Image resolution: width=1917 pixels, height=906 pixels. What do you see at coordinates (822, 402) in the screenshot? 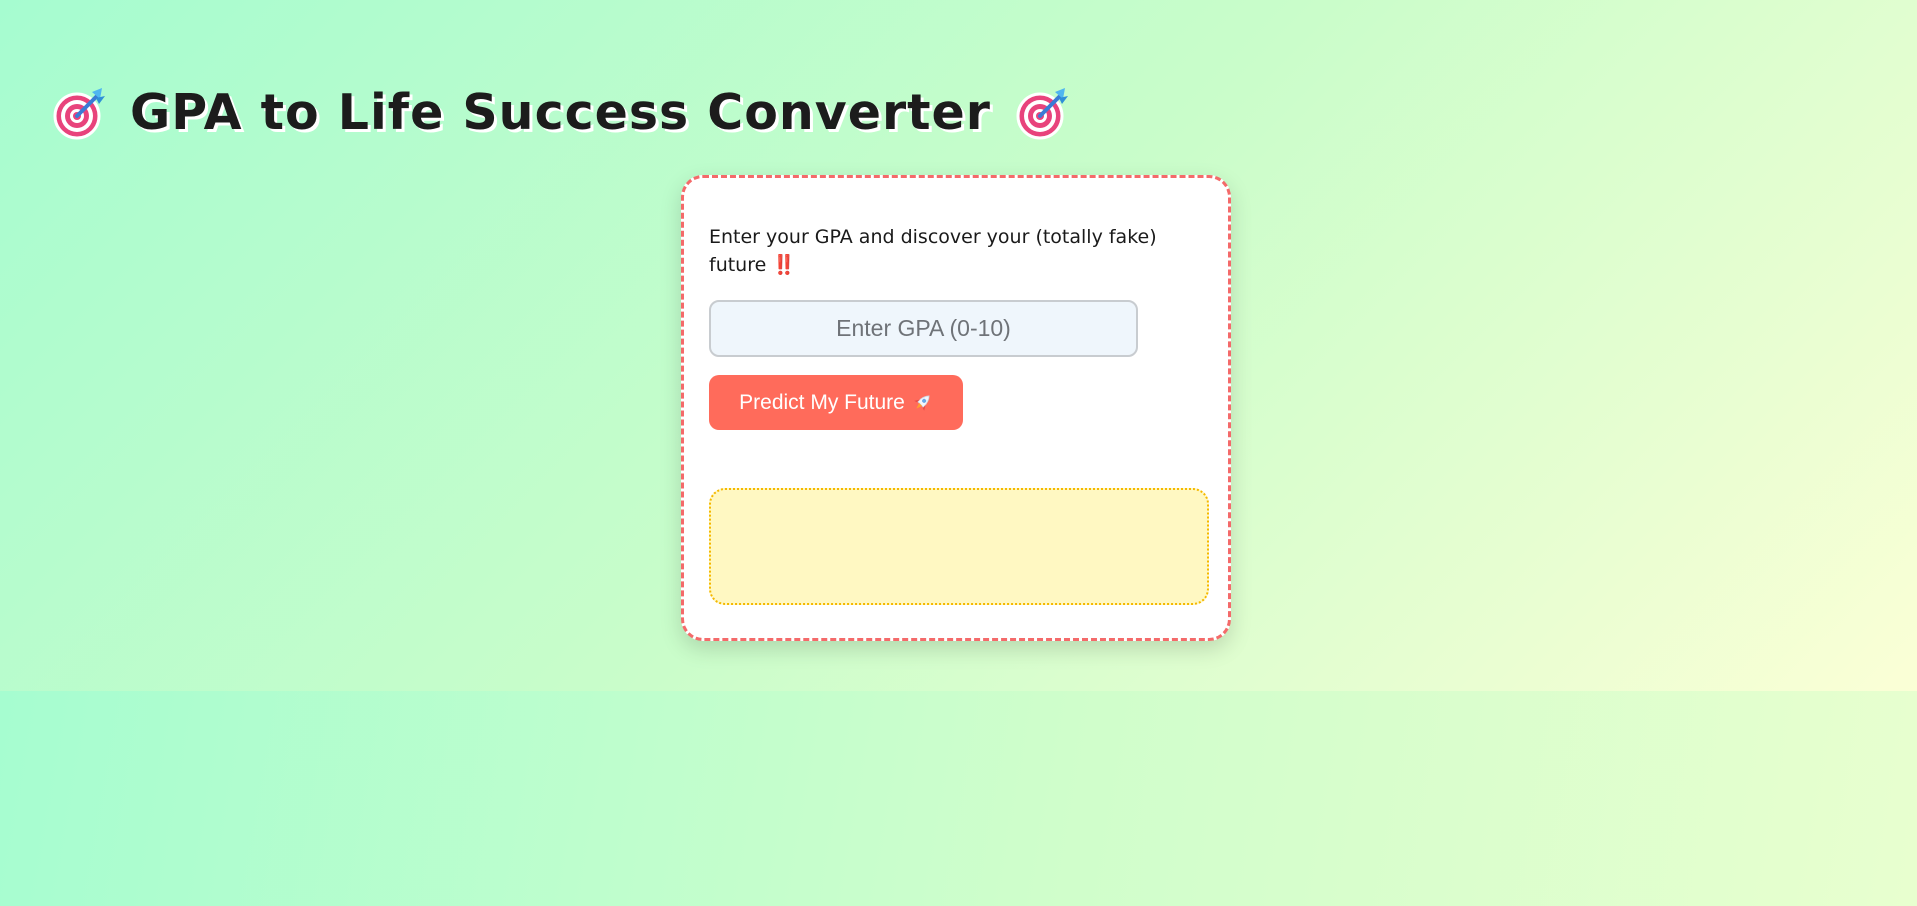
I see `predict-button-label: Predict My Future` at bounding box center [822, 402].